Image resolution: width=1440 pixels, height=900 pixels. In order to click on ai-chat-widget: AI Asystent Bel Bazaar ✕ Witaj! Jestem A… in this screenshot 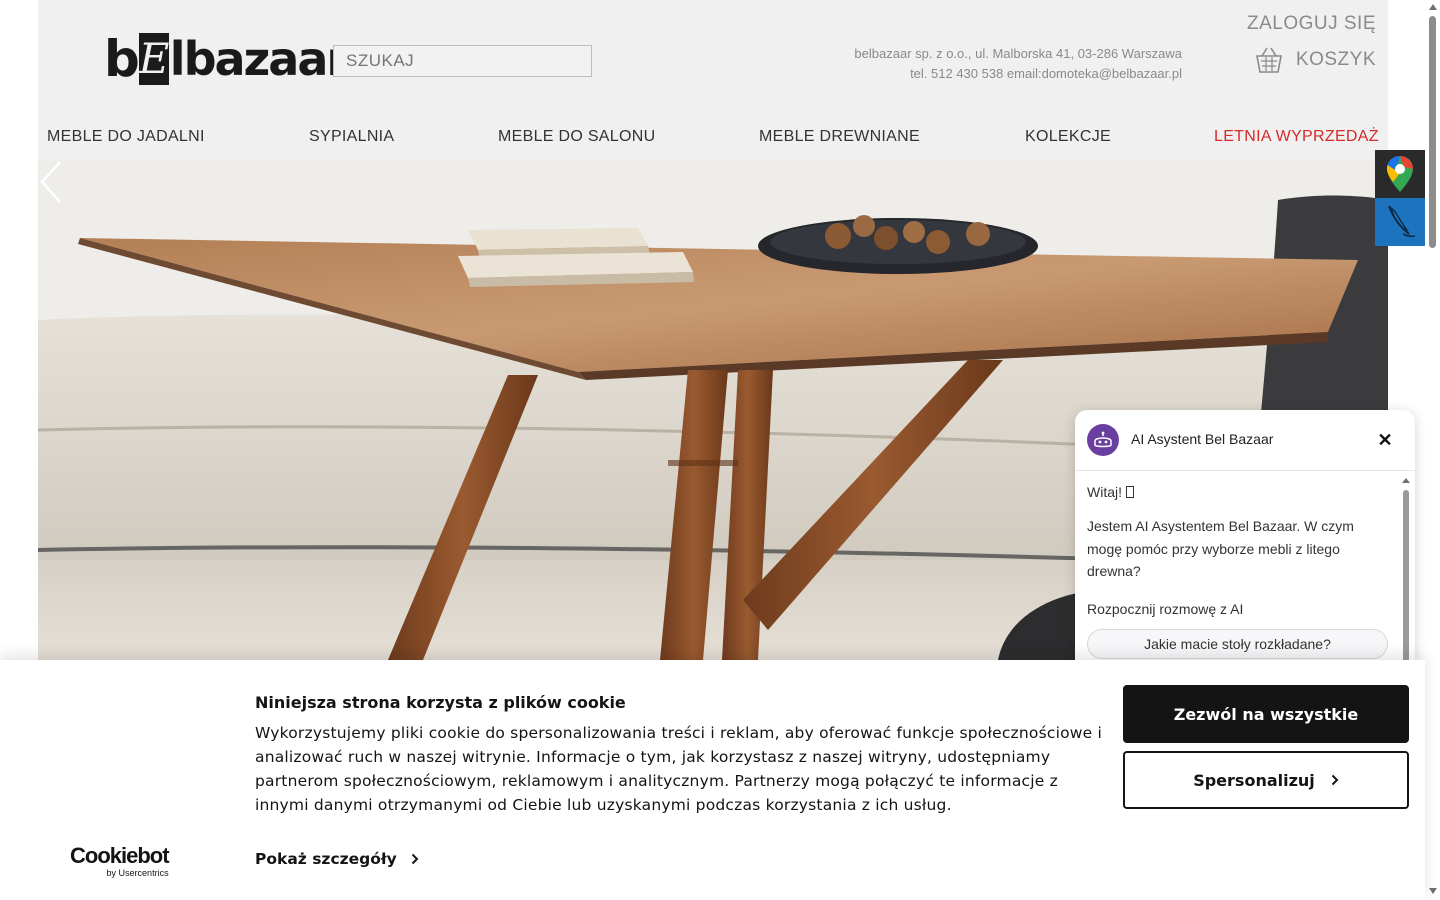, I will do `click(1245, 536)`.